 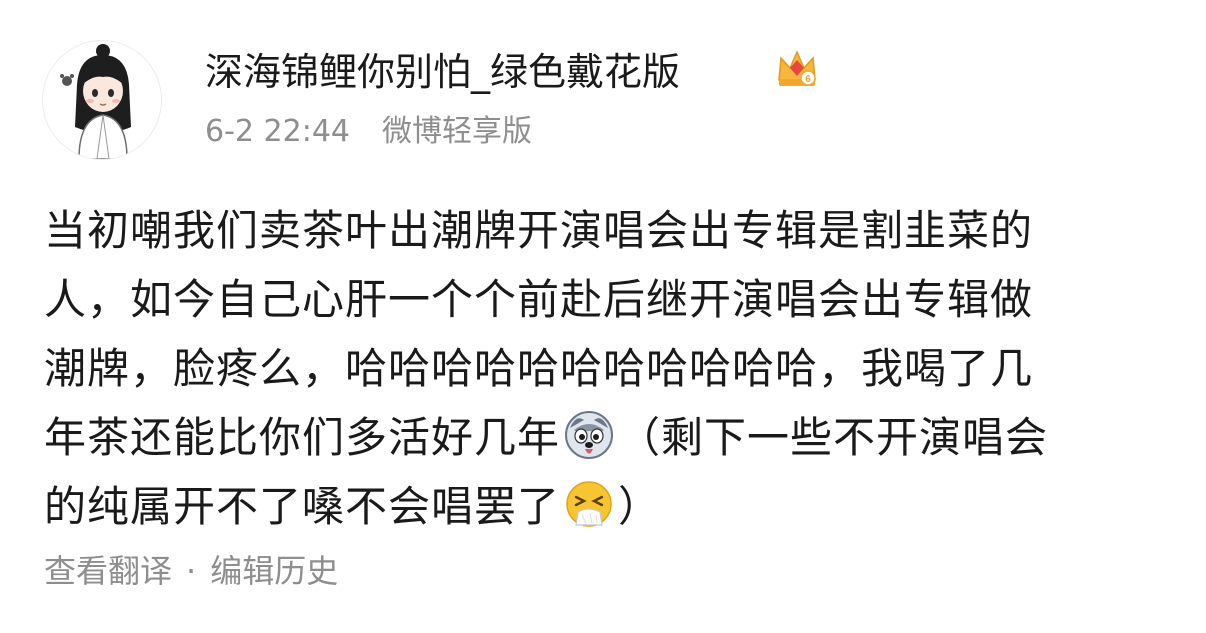 I want to click on content-segment: 的纯属开不了嗓不会唱罢了, so click(x=302, y=506).